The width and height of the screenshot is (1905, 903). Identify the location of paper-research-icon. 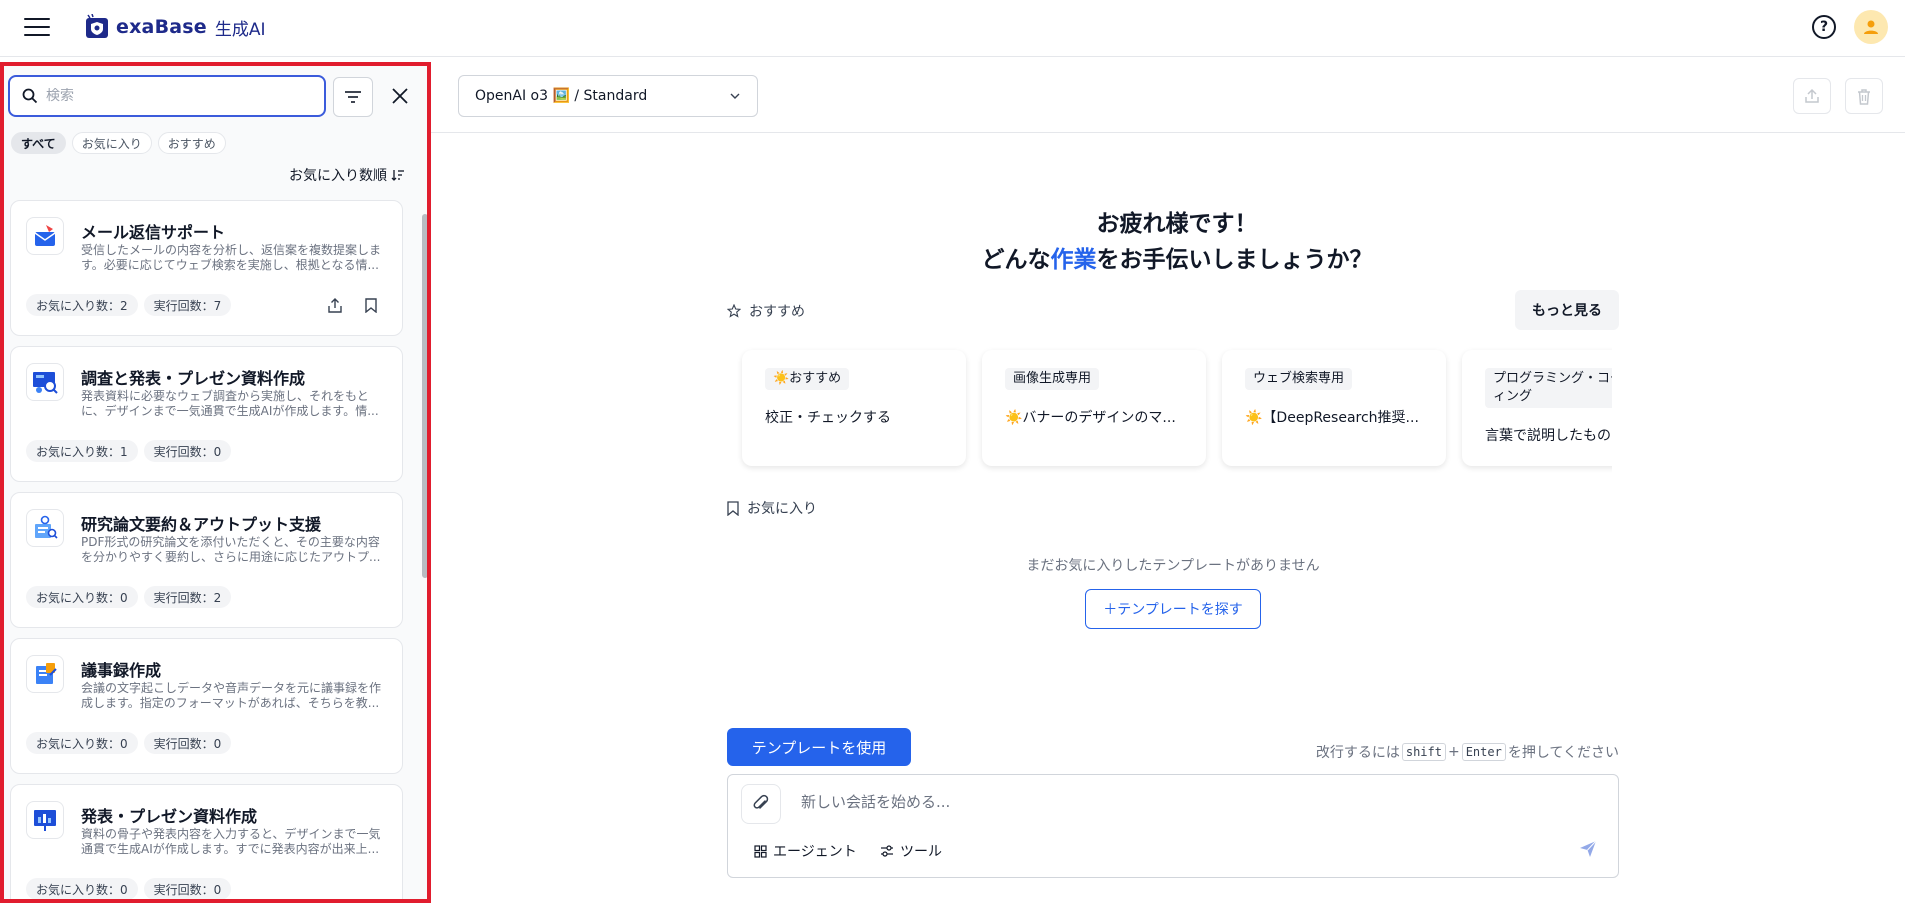
(45, 528).